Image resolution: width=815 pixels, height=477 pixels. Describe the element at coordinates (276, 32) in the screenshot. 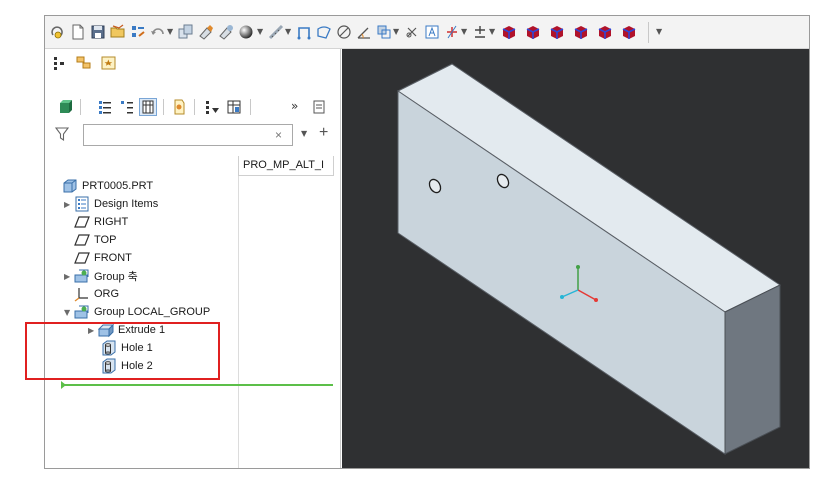

I see `measure-icon` at that location.